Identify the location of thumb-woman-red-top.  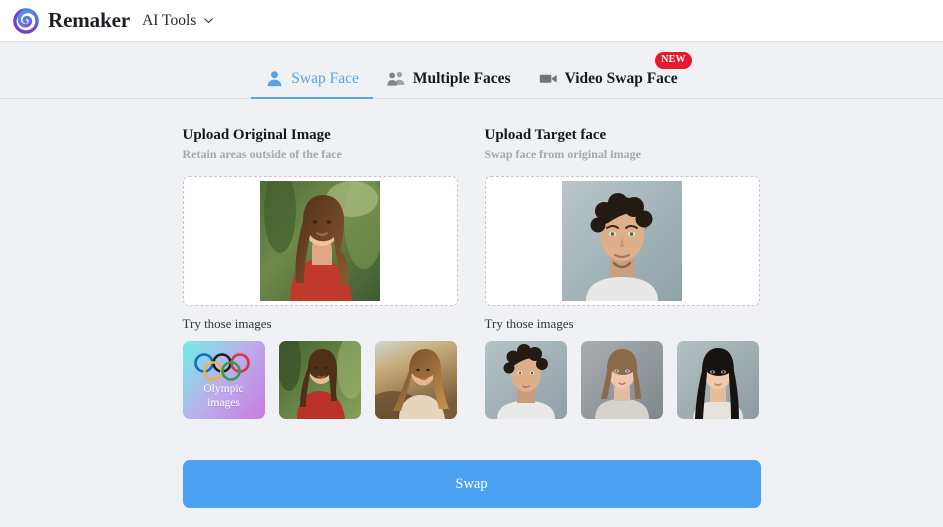
(319, 380).